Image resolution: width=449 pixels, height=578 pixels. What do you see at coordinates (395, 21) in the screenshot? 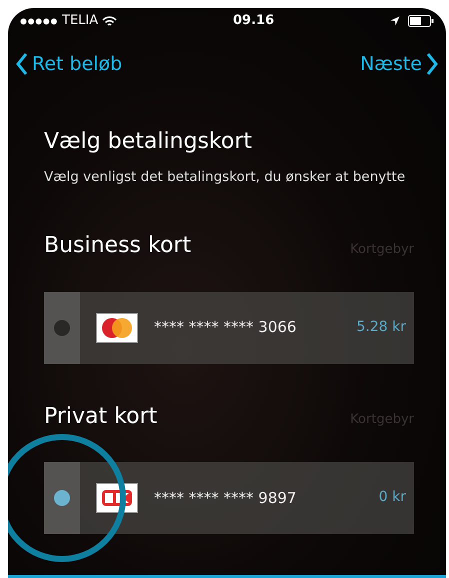
I see `location-arrow-icon` at bounding box center [395, 21].